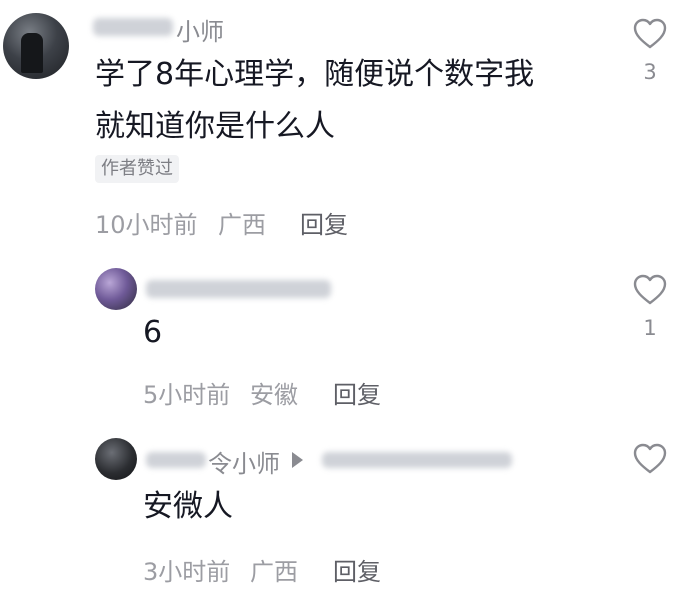  I want to click on comment-time: 10小时前, so click(146, 225).